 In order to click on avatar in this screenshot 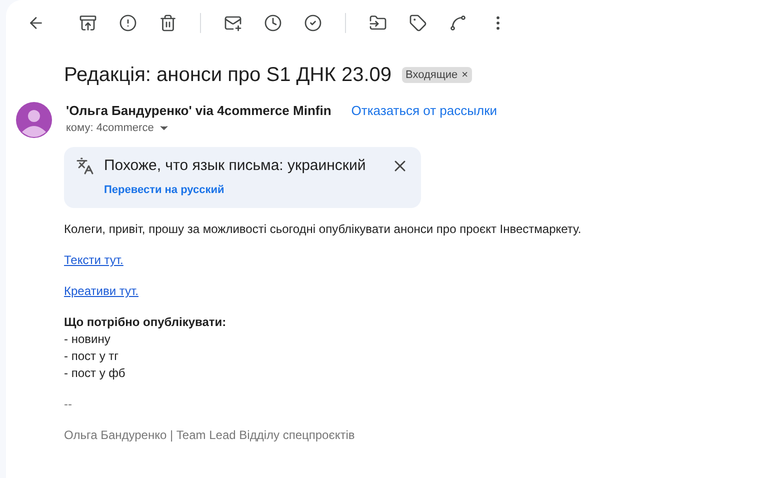, I will do `click(34, 120)`.